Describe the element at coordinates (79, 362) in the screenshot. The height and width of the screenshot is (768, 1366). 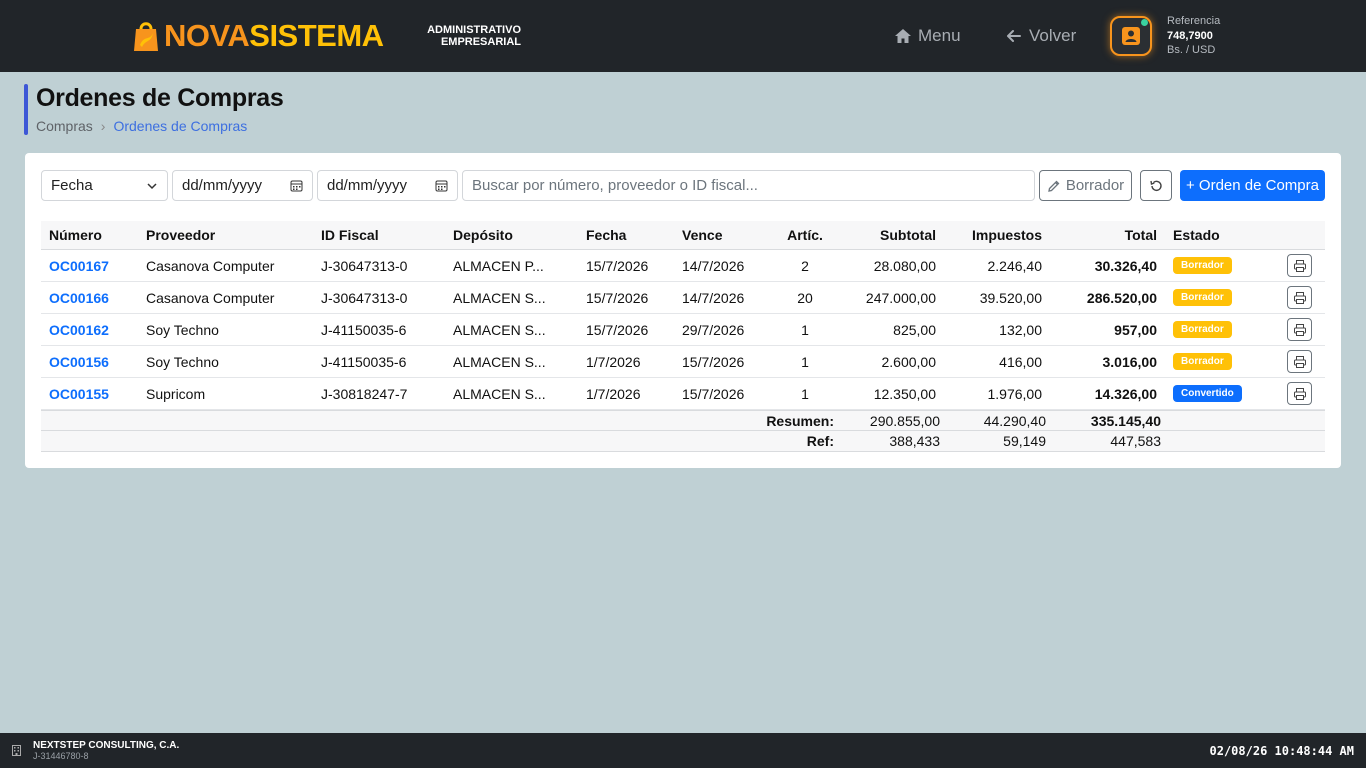
I see `order-number-link: OC00156` at that location.